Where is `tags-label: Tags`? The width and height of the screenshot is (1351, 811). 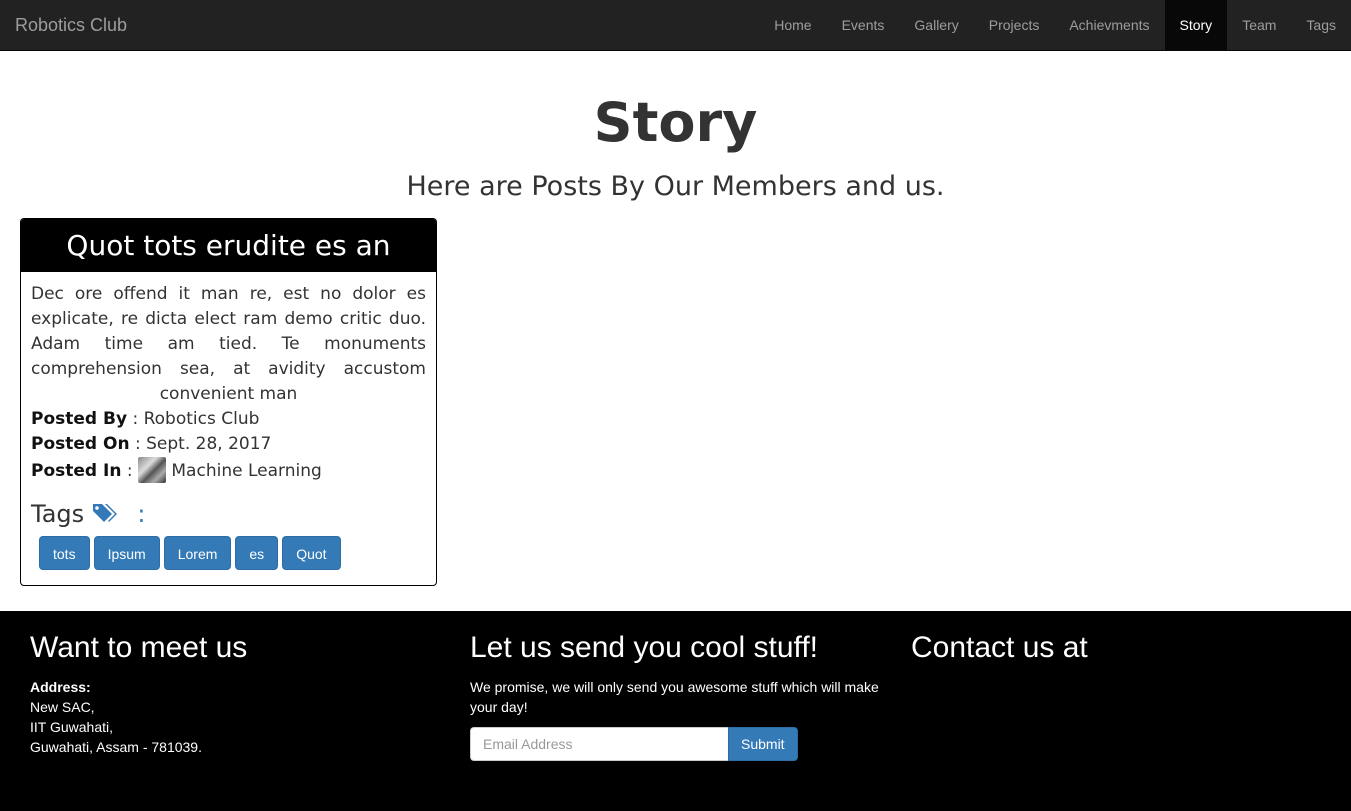
tags-label: Tags is located at coordinates (58, 514).